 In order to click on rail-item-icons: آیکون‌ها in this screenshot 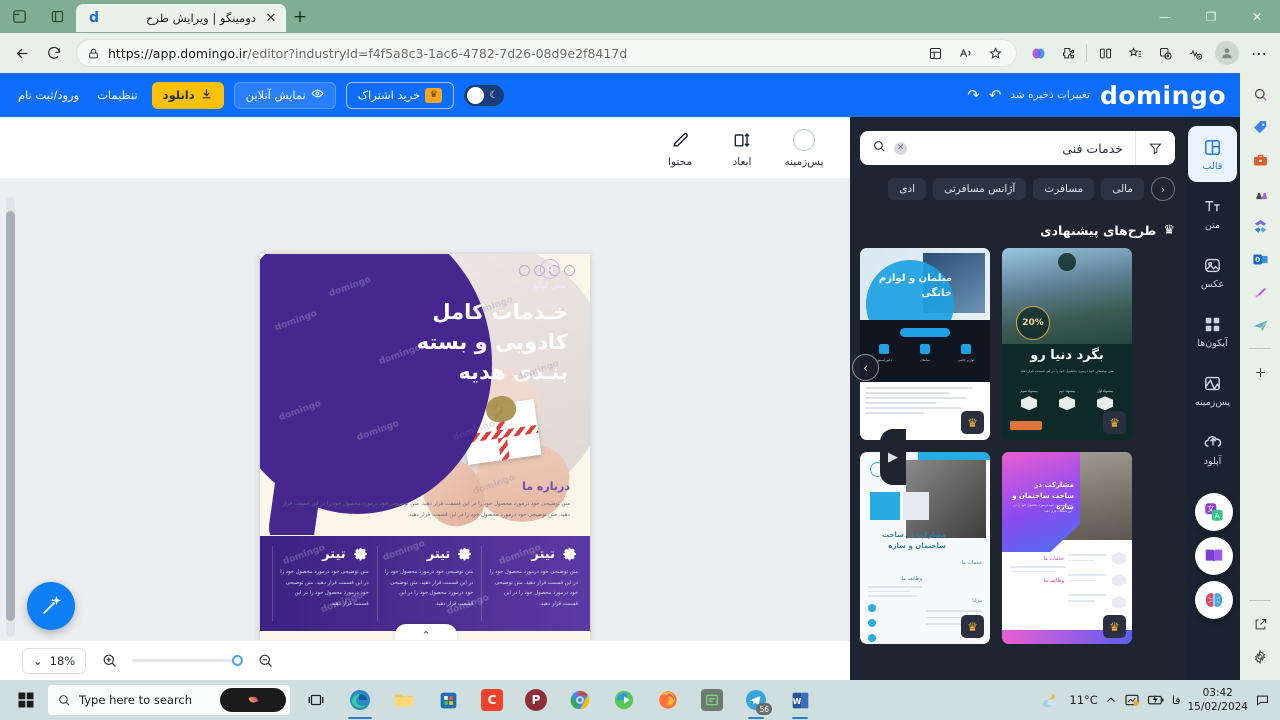, I will do `click(1212, 331)`.